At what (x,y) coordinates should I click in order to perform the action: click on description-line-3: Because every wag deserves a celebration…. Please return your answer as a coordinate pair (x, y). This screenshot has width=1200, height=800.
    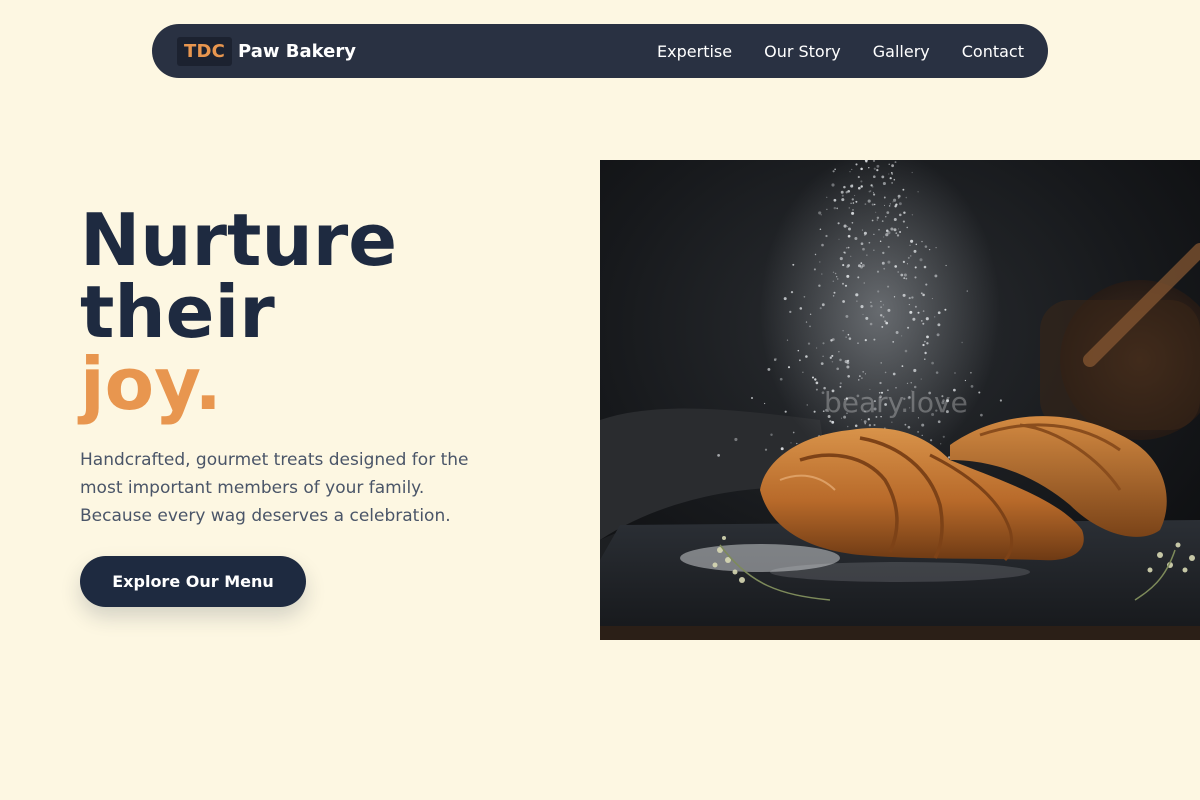
    Looking at the image, I should click on (265, 516).